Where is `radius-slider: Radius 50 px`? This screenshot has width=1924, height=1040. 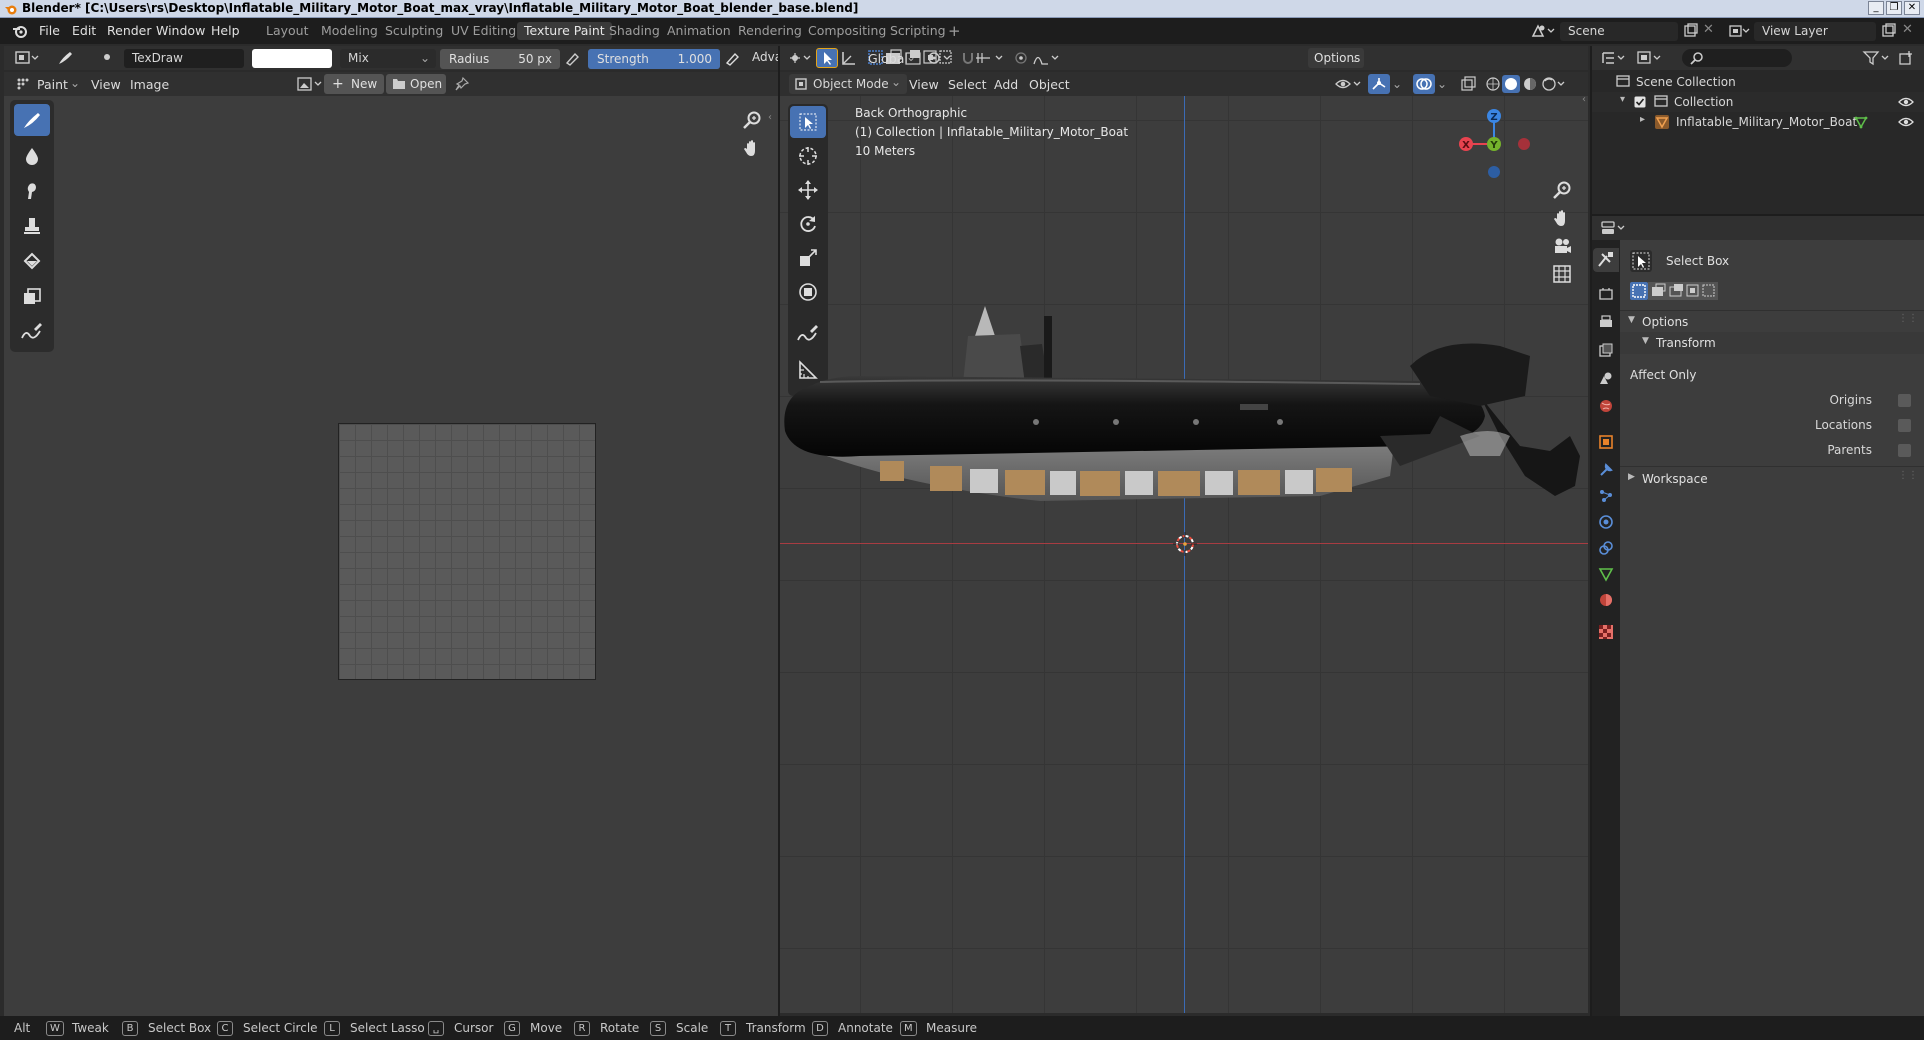
radius-slider: Radius 50 px is located at coordinates (500, 59).